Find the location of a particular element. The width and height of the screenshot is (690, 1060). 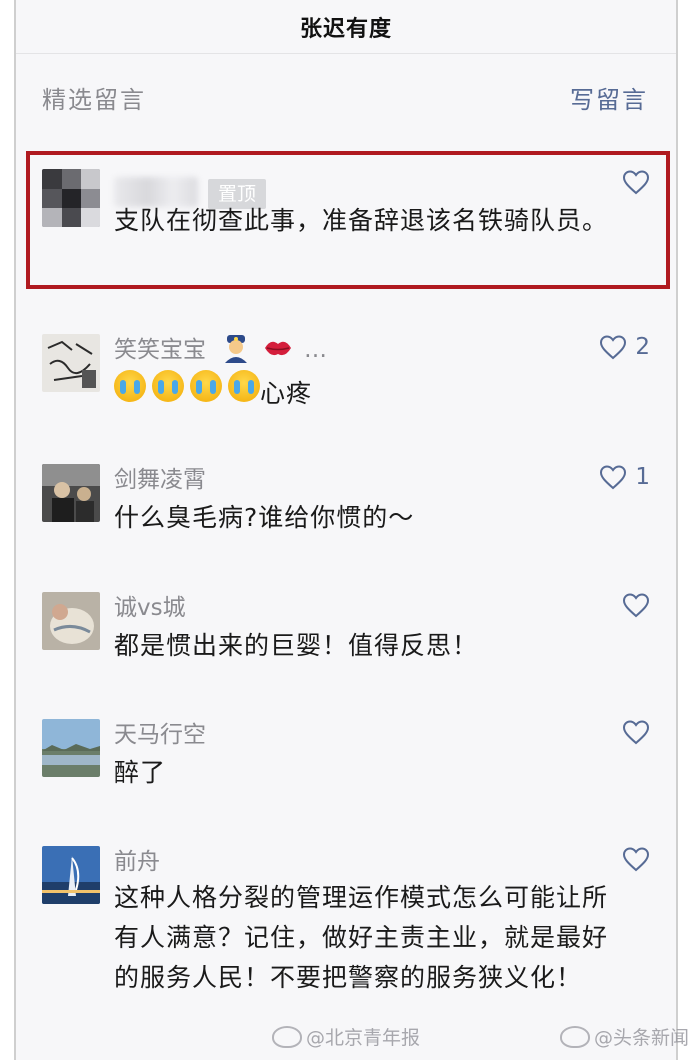

crying-emoji-group is located at coordinates (187, 386).